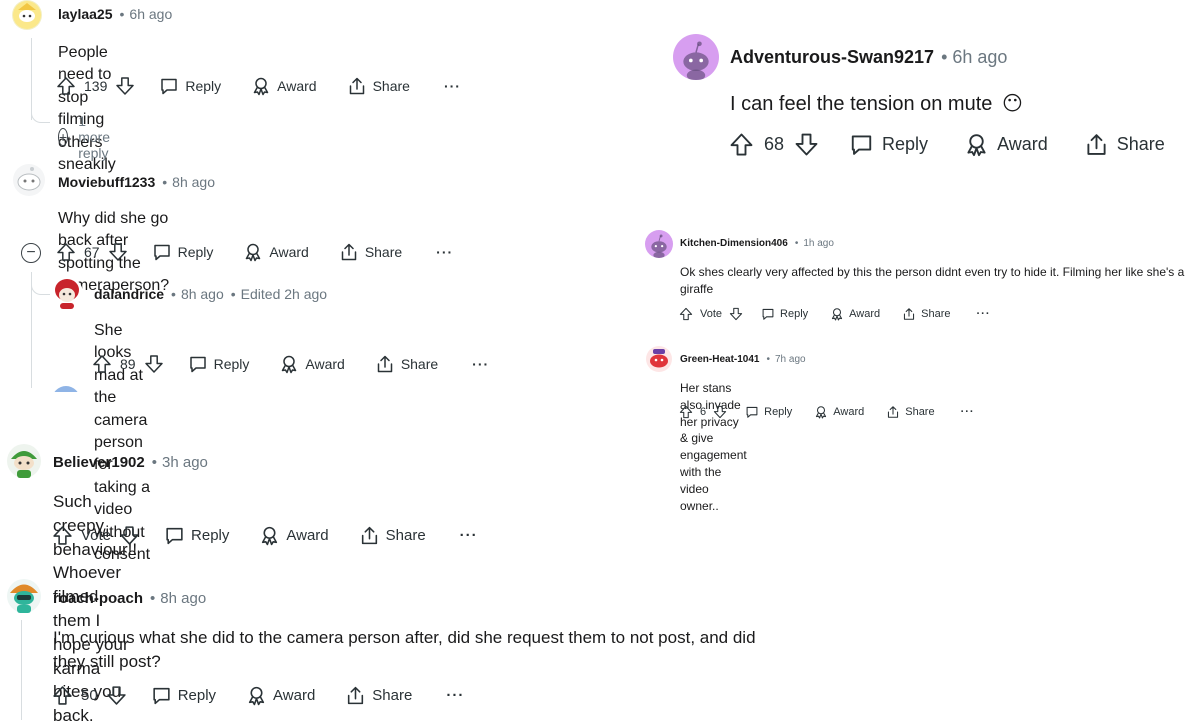 The width and height of the screenshot is (1200, 728). Describe the element at coordinates (719, 359) in the screenshot. I see `username: Green-Heat-1041` at that location.